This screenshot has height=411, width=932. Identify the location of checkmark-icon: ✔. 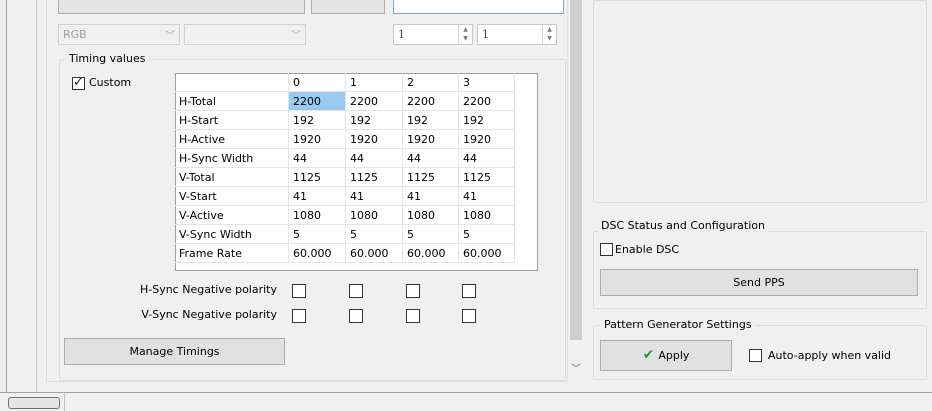
(648, 355).